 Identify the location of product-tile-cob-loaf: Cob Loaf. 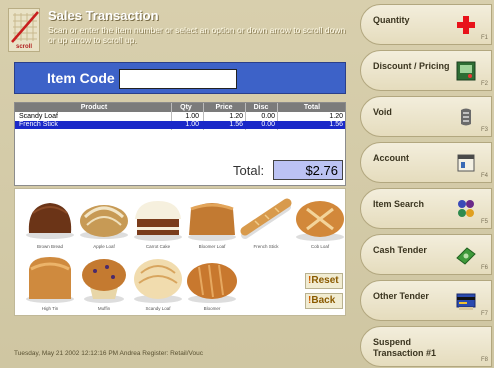
(320, 222).